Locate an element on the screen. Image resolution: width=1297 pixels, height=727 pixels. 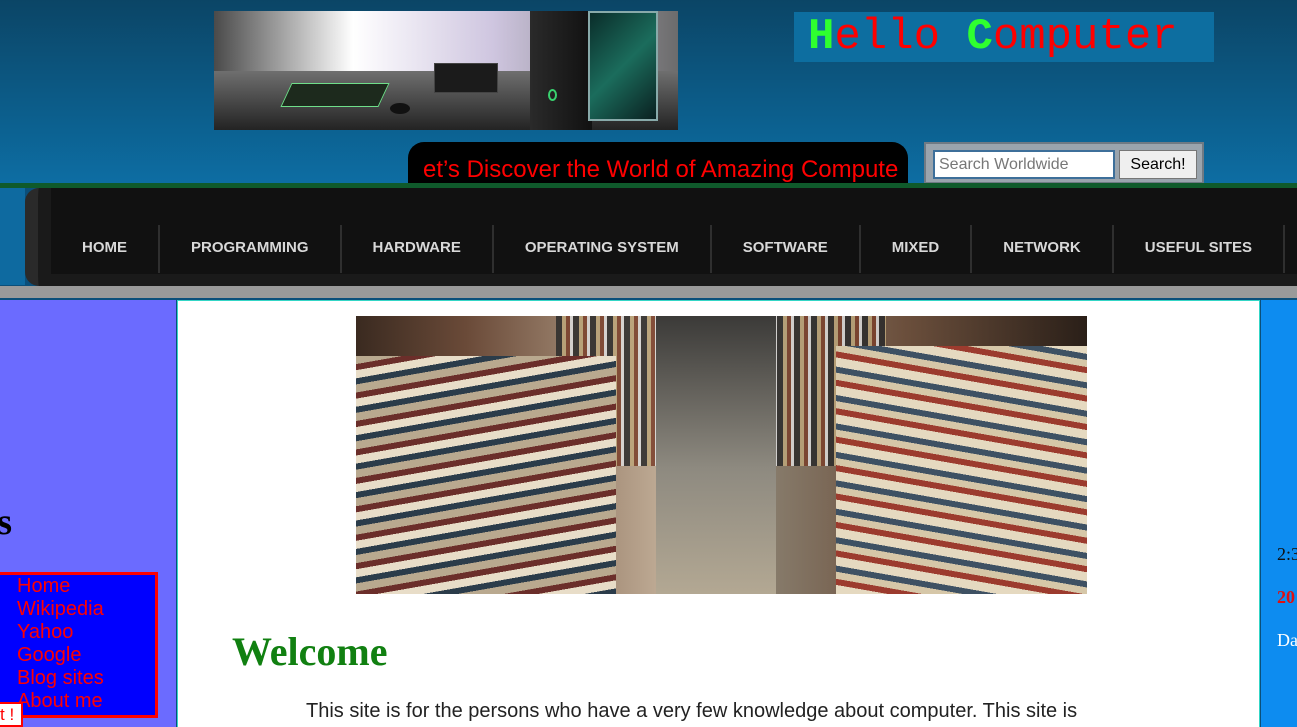
link-blog-sites: Blog sites is located at coordinates (86, 678).